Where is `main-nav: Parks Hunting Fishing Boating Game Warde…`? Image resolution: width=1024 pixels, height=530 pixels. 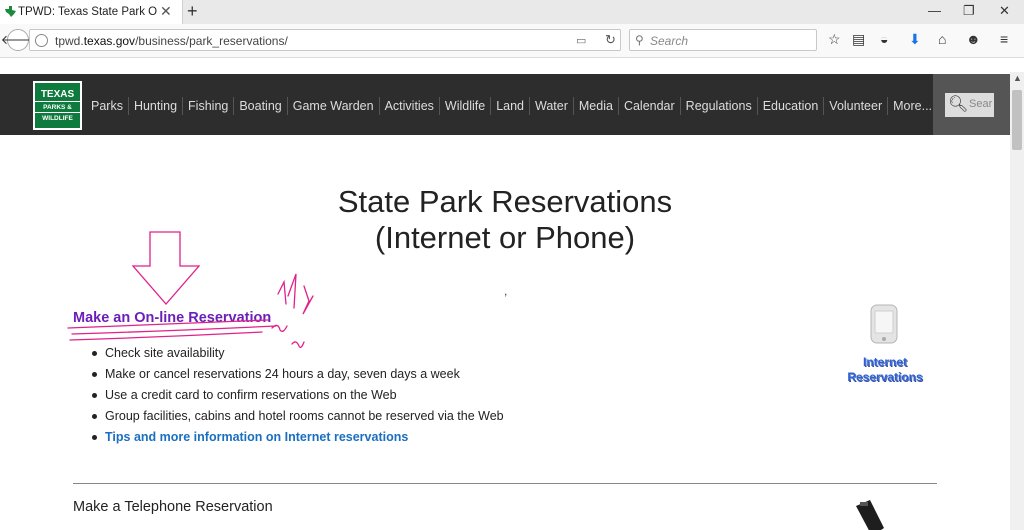
main-nav: Parks Hunting Fishing Boating Game Warde… is located at coordinates (511, 106).